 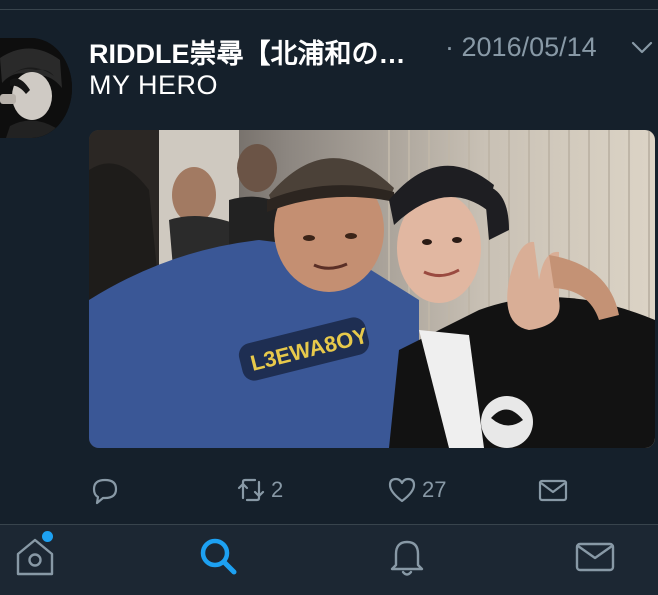 What do you see at coordinates (329, 559) in the screenshot?
I see `bottom-tab-bar` at bounding box center [329, 559].